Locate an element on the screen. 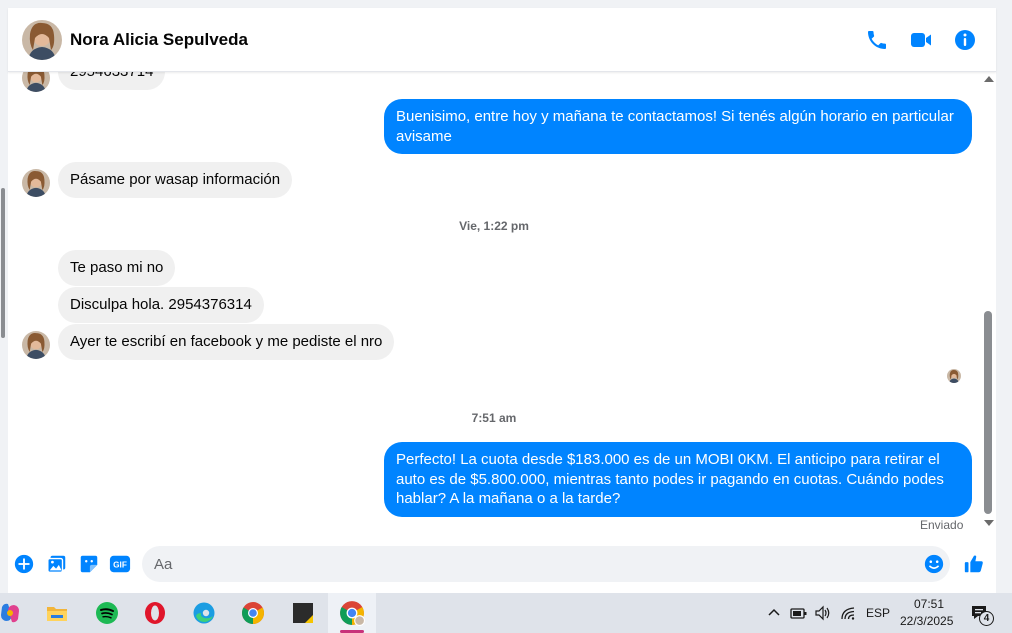  info-icon is located at coordinates (965, 40).